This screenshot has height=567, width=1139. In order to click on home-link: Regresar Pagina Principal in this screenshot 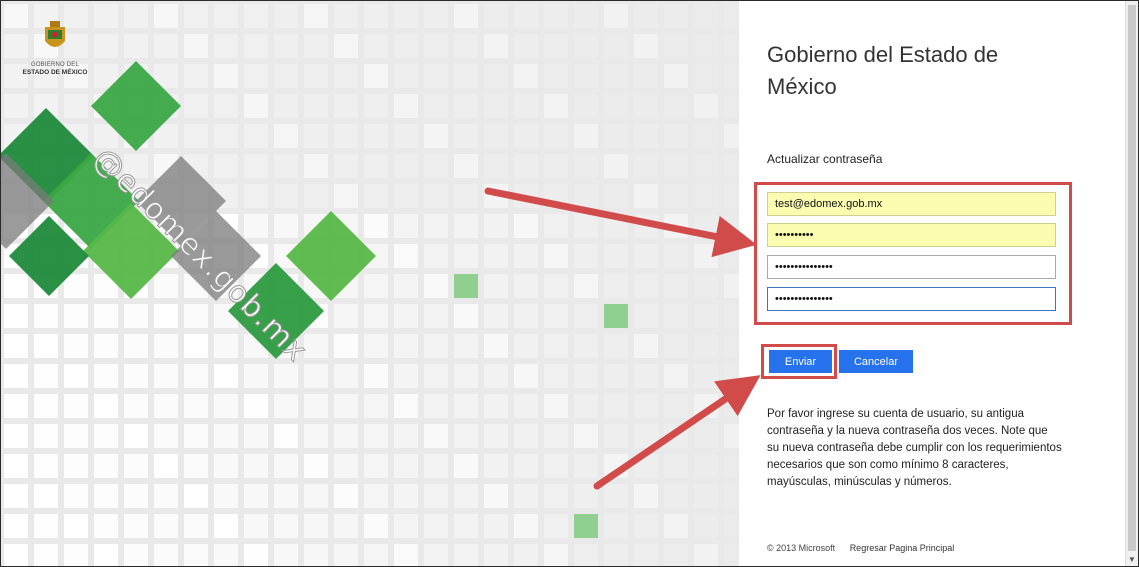, I will do `click(902, 548)`.